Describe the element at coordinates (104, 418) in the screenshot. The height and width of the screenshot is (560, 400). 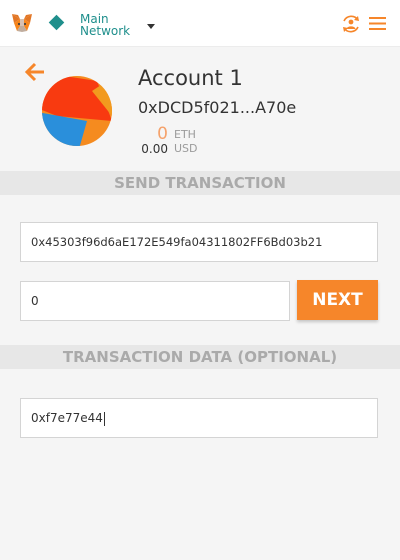
I see `text-cursor` at that location.